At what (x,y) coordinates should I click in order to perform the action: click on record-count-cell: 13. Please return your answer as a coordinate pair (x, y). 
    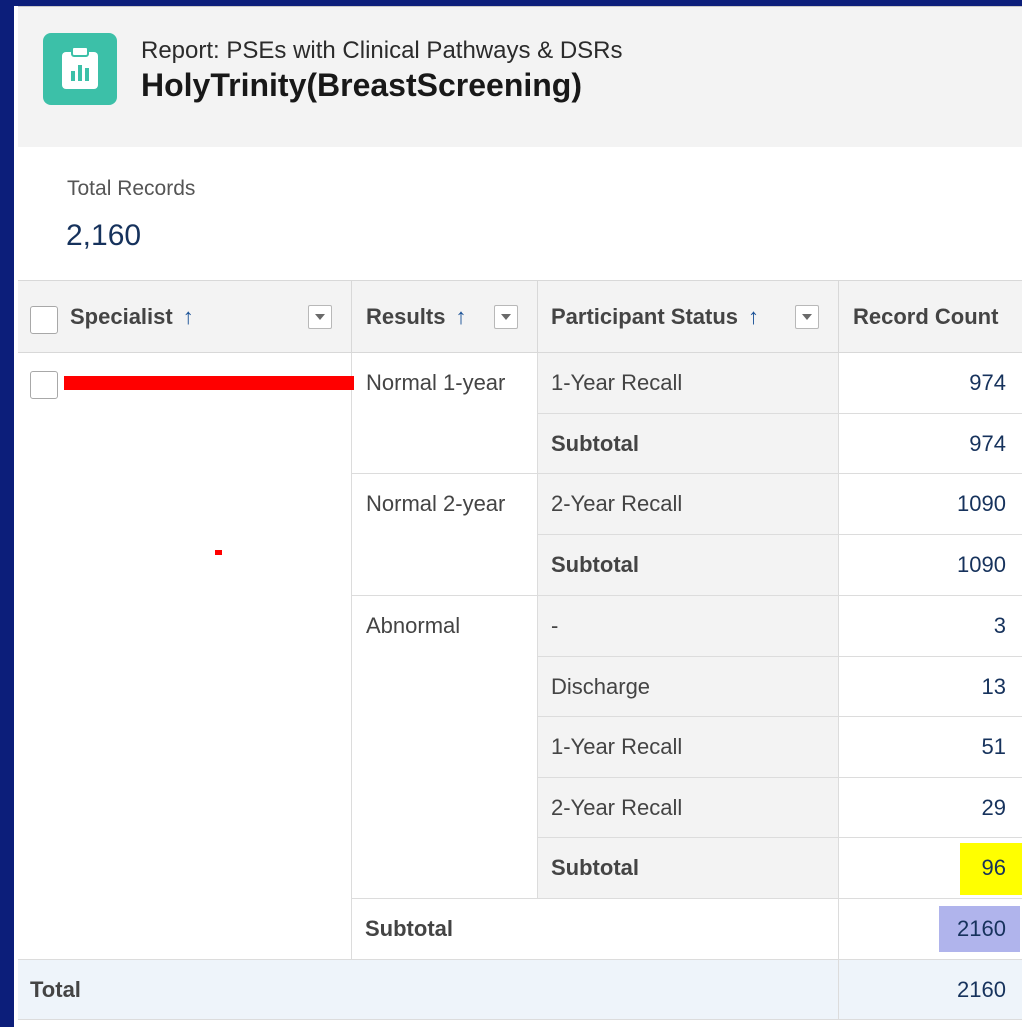
    Looking at the image, I should click on (930, 687).